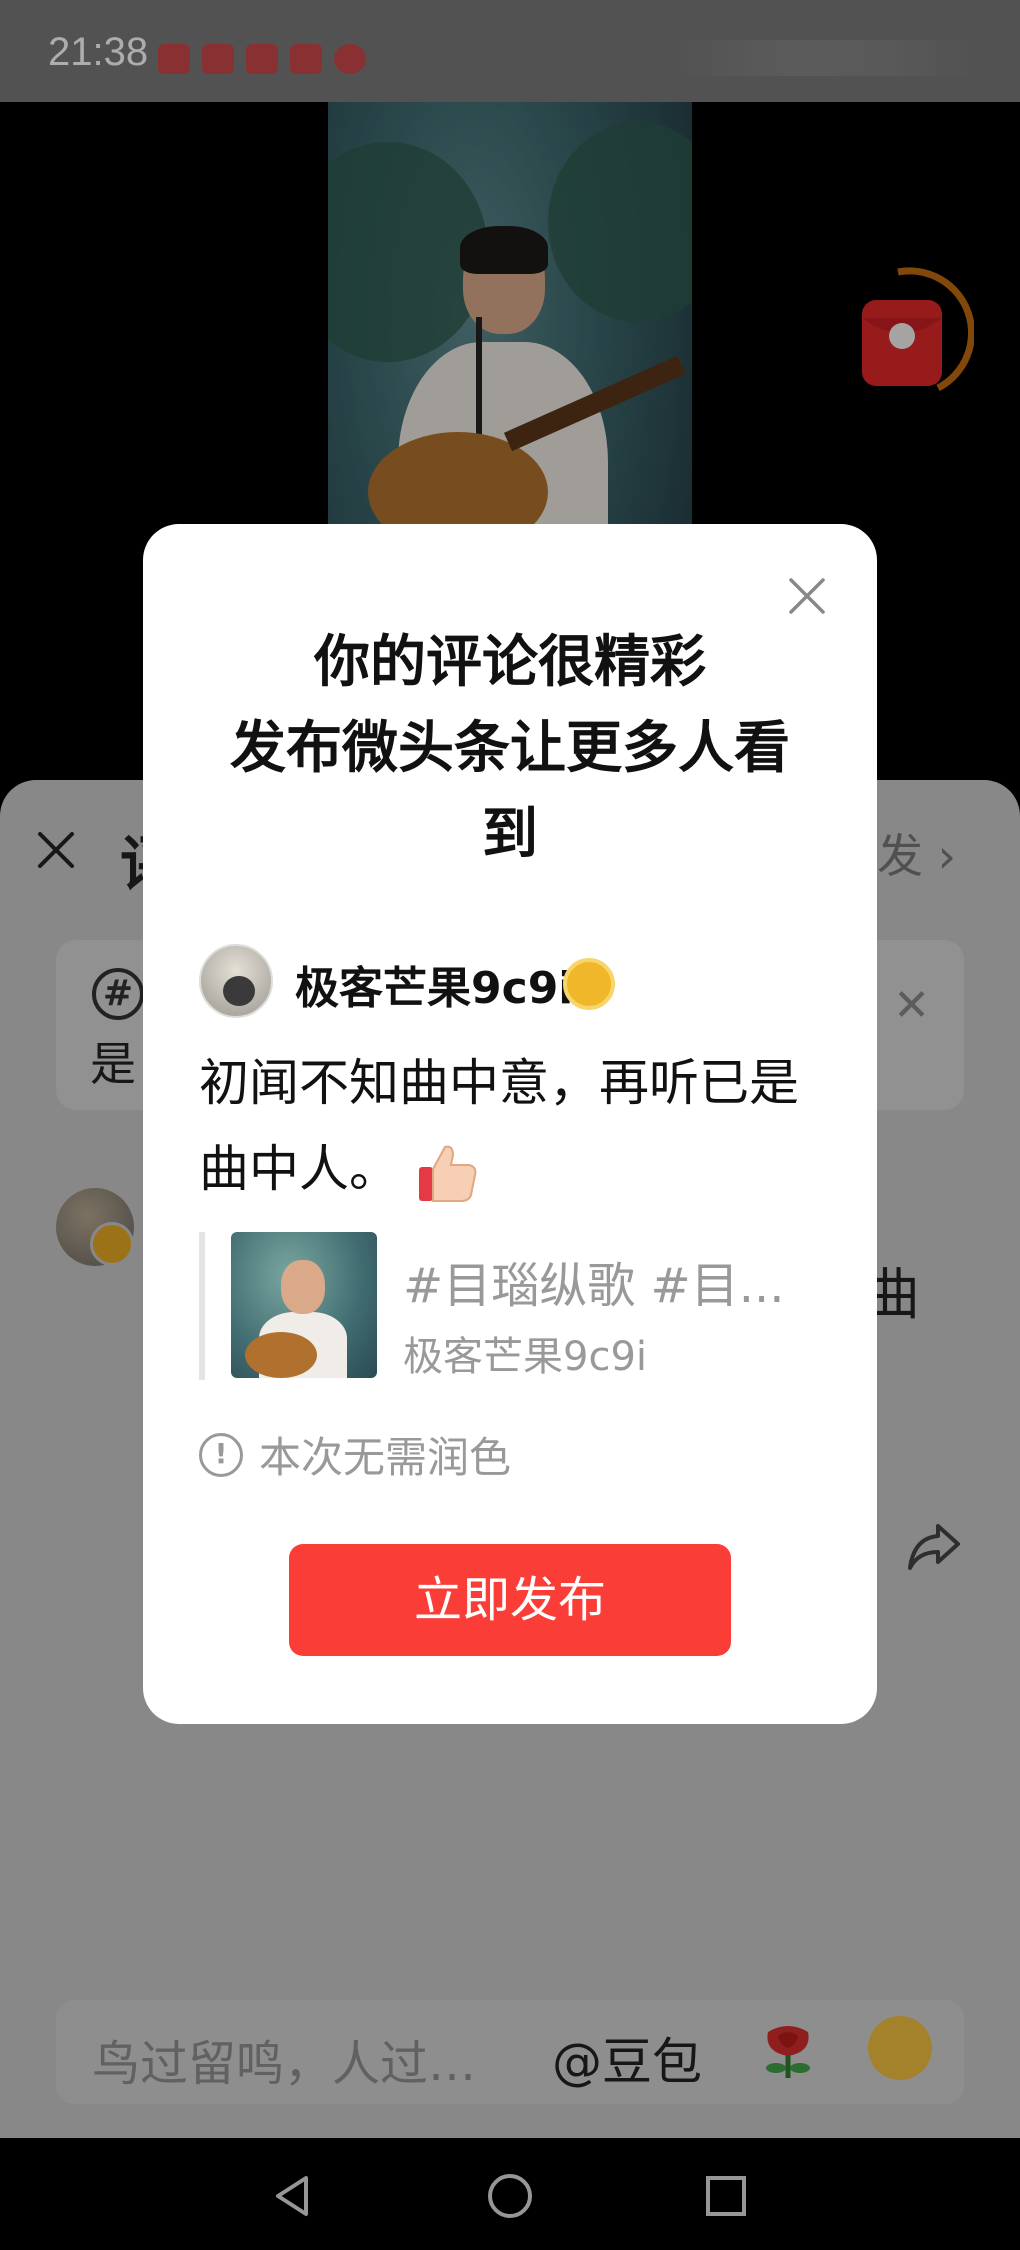  What do you see at coordinates (113, 1064) in the screenshot?
I see `topic-text: 是` at bounding box center [113, 1064].